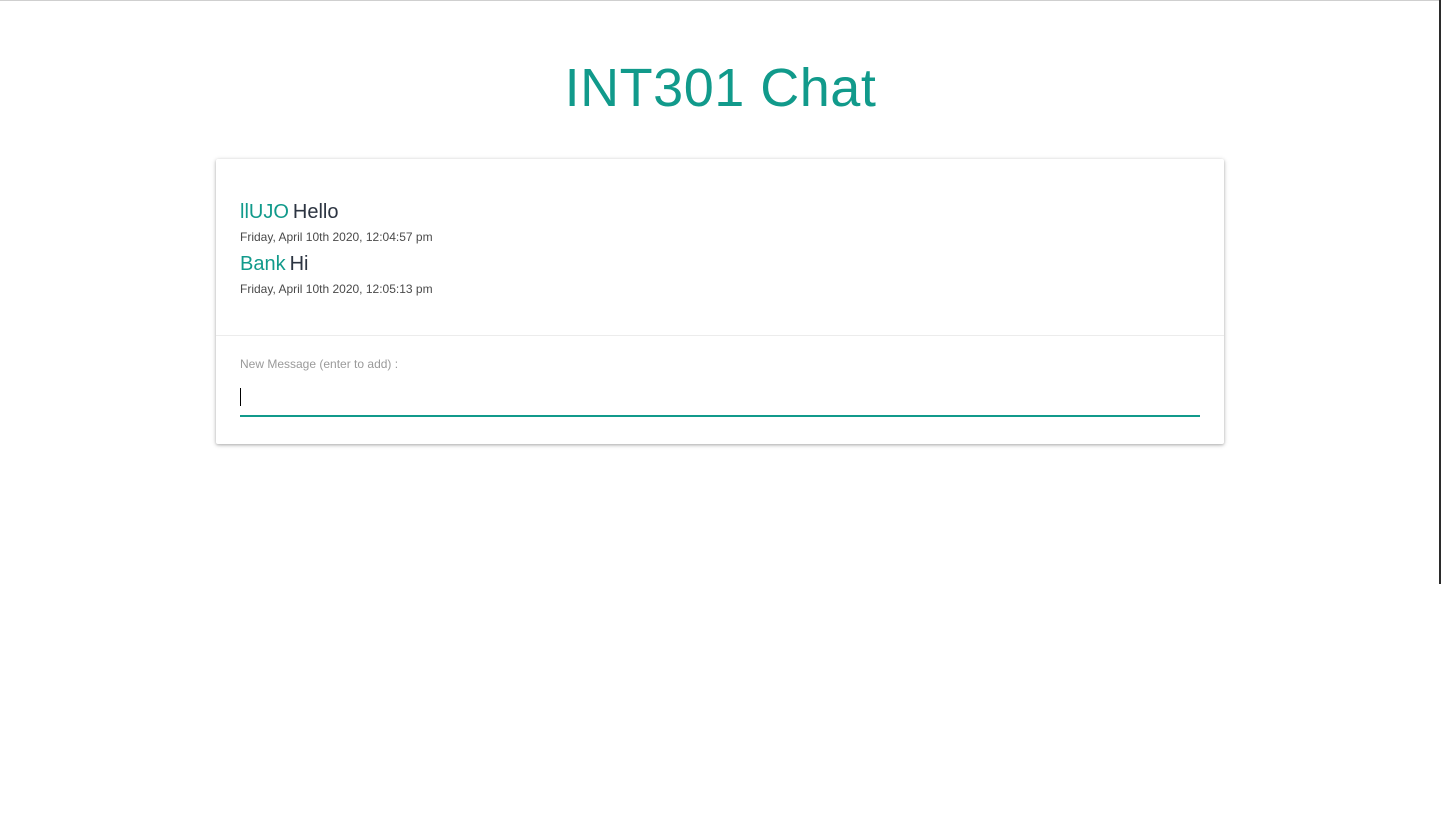 The height and width of the screenshot is (818, 1441). What do you see at coordinates (315, 212) in the screenshot?
I see `message-text: Hello` at bounding box center [315, 212].